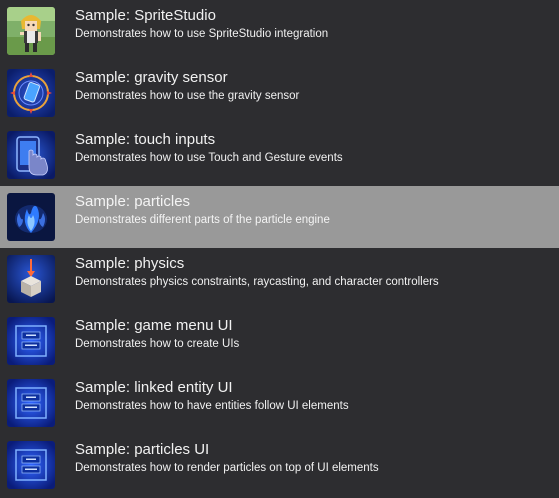 The width and height of the screenshot is (559, 498). What do you see at coordinates (157, 344) in the screenshot?
I see `sample-description: Demonstrates how to create UIs` at bounding box center [157, 344].